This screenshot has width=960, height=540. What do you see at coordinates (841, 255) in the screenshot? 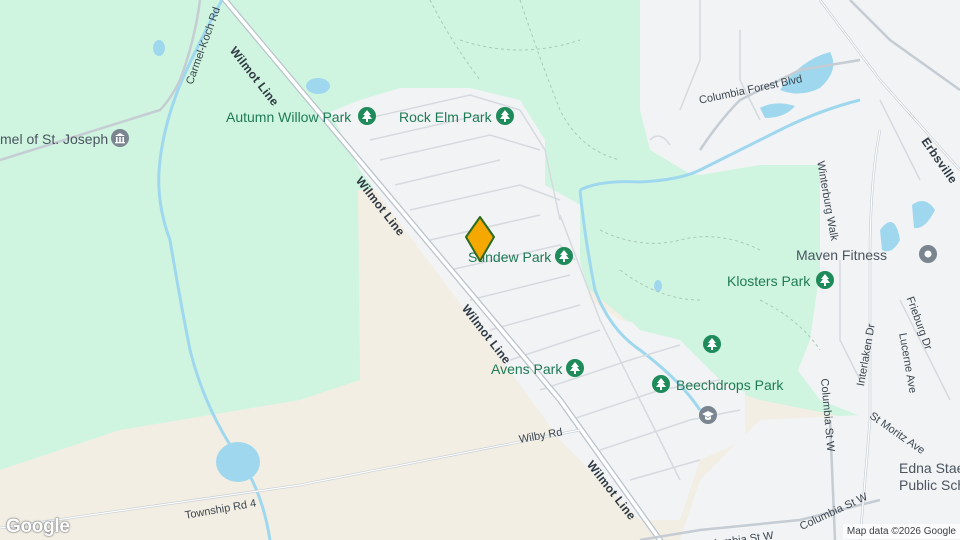
I see `place-label-maven-fitness: Maven Fitness` at bounding box center [841, 255].